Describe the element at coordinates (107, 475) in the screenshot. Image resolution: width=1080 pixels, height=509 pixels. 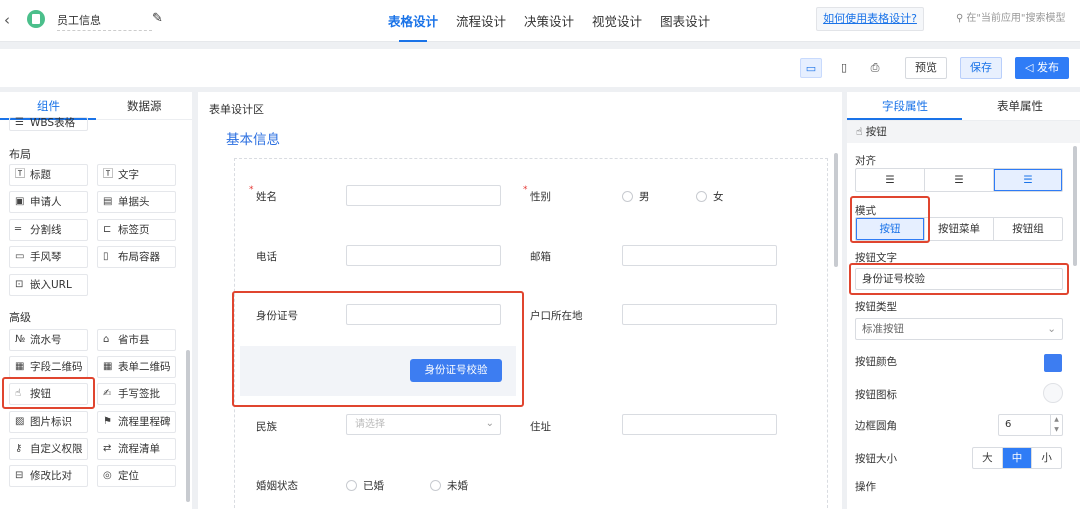
I see `location-icon: ◎` at that location.